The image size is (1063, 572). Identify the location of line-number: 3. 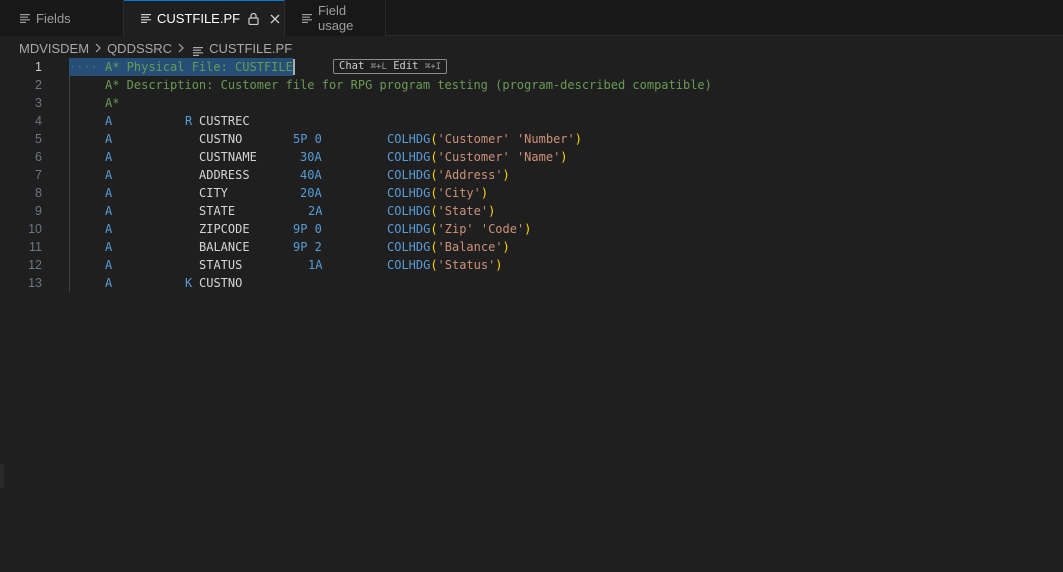
(38, 103).